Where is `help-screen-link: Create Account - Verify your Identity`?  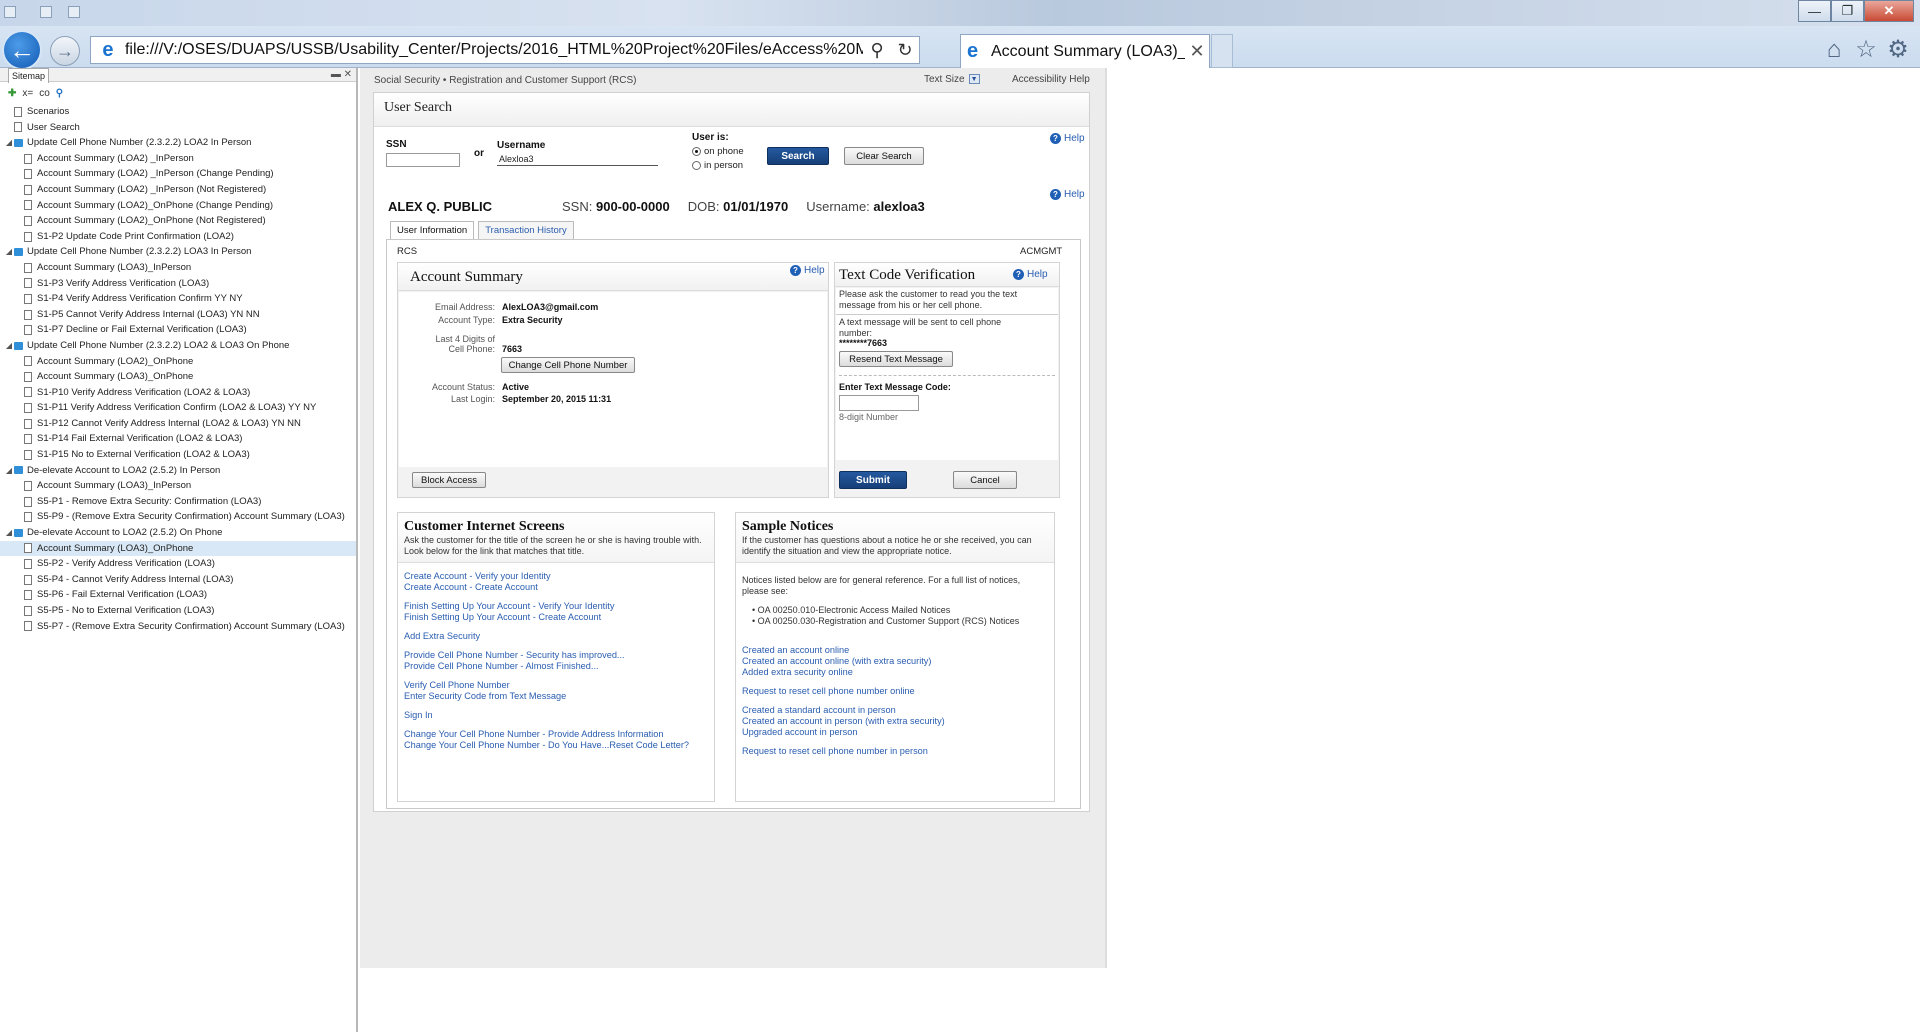 help-screen-link: Create Account - Verify your Identity is located at coordinates (557, 576).